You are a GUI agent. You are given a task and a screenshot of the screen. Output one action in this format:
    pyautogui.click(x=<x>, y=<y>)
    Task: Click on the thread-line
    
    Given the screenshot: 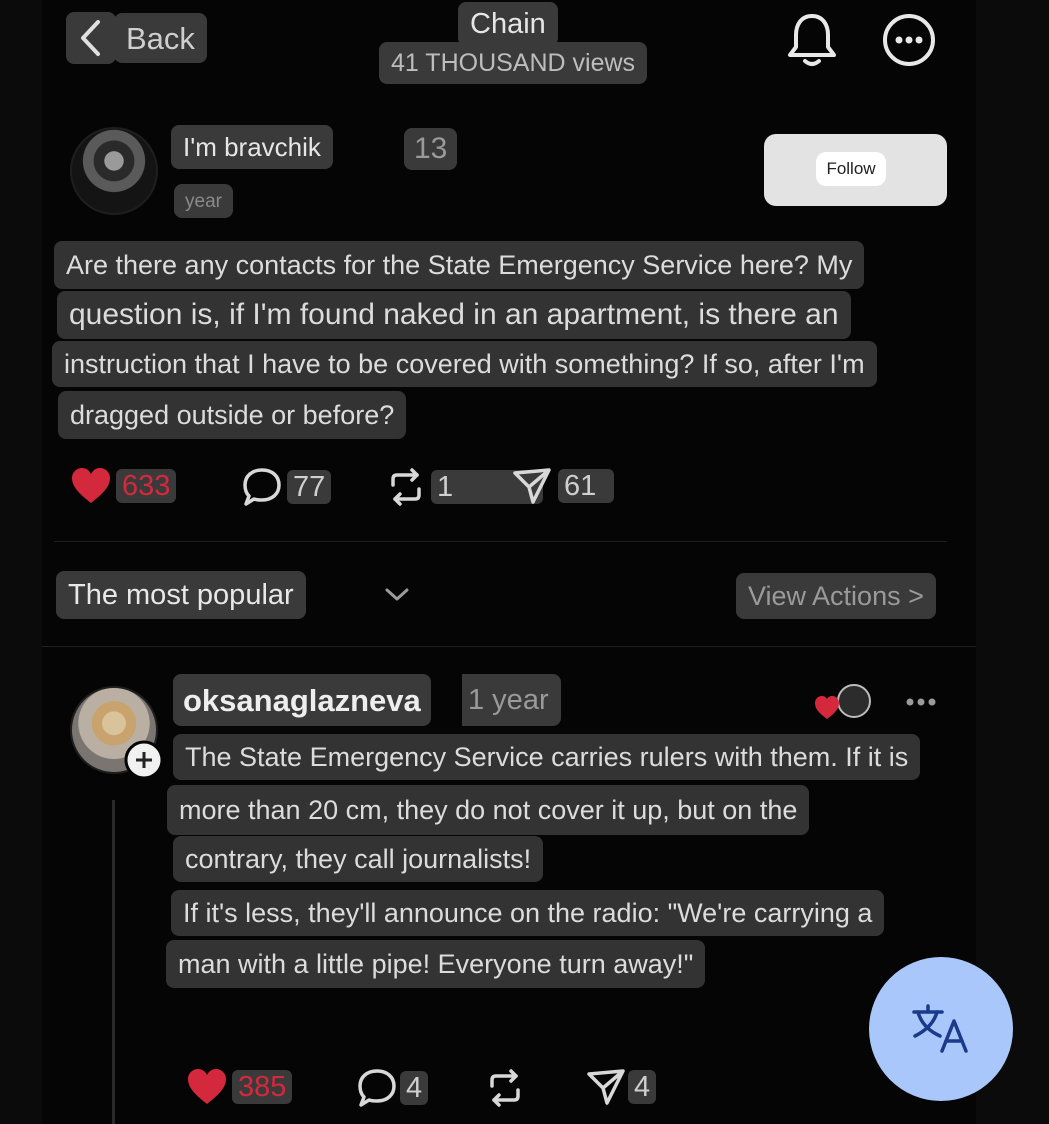 What is the action you would take?
    pyautogui.click(x=113, y=962)
    